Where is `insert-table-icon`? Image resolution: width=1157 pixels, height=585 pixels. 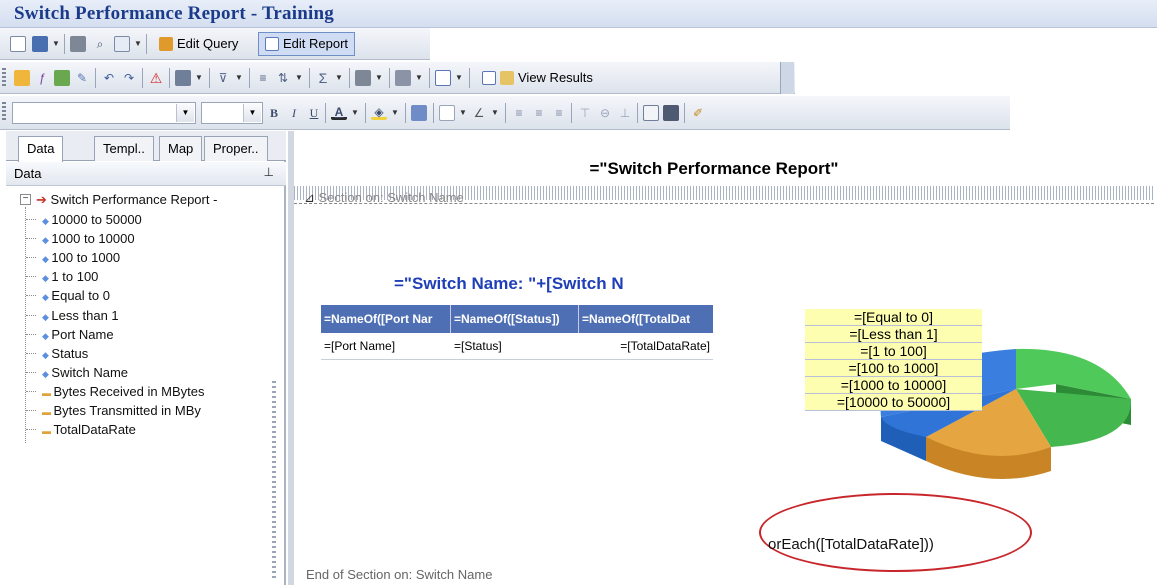 insert-table-icon is located at coordinates (22, 78).